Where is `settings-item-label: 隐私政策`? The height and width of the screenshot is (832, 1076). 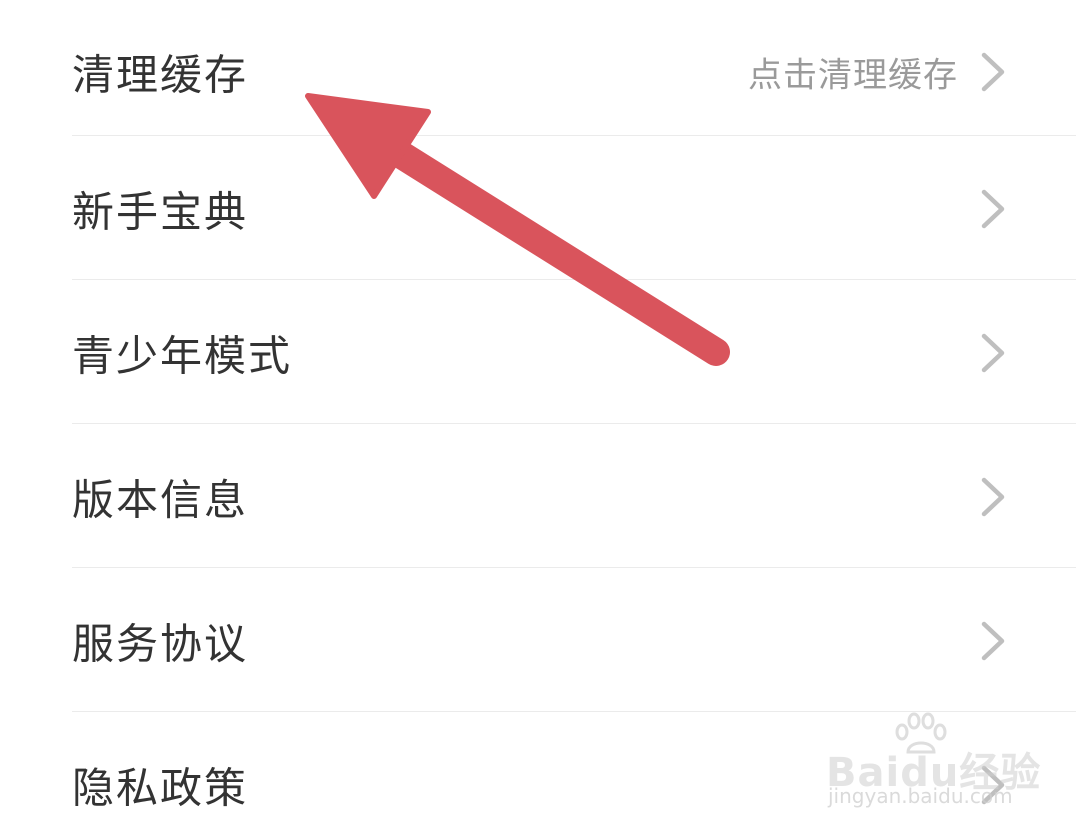
settings-item-label: 隐私政策 is located at coordinates (160, 787).